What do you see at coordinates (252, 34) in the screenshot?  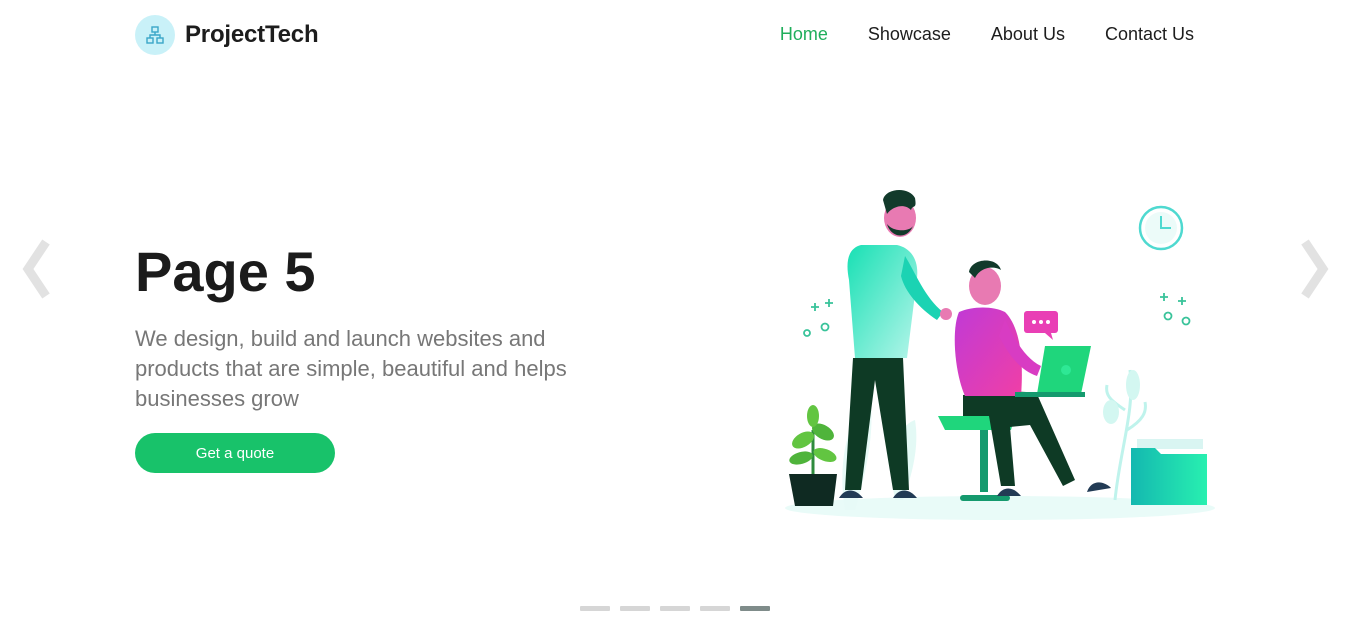 I see `brand-name: ProjectTech` at bounding box center [252, 34].